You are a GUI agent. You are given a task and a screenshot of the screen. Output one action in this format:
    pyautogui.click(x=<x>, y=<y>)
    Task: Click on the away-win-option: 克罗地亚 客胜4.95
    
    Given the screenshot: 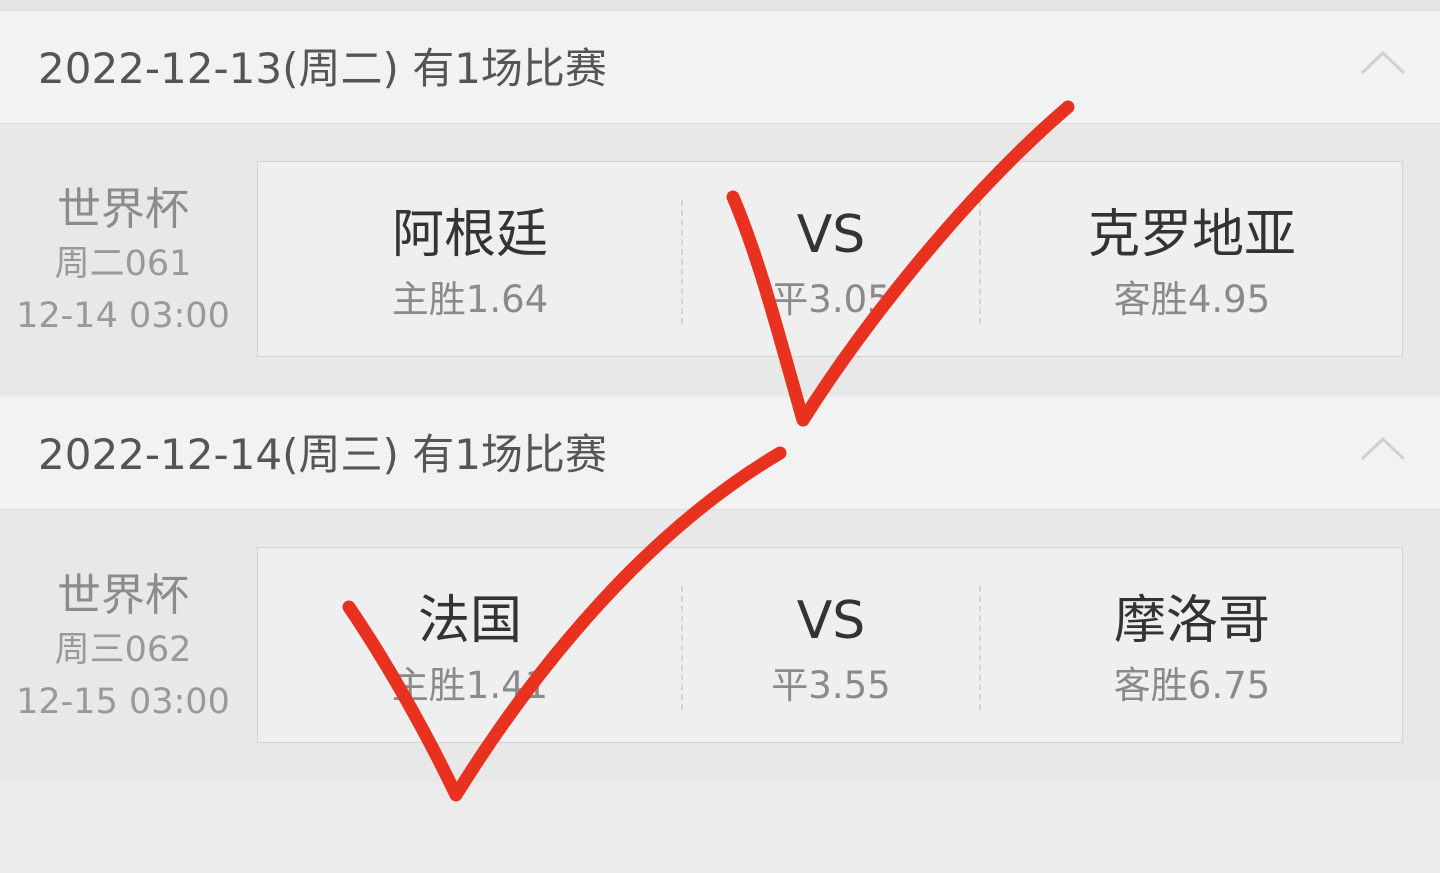 What is the action you would take?
    pyautogui.click(x=1192, y=260)
    